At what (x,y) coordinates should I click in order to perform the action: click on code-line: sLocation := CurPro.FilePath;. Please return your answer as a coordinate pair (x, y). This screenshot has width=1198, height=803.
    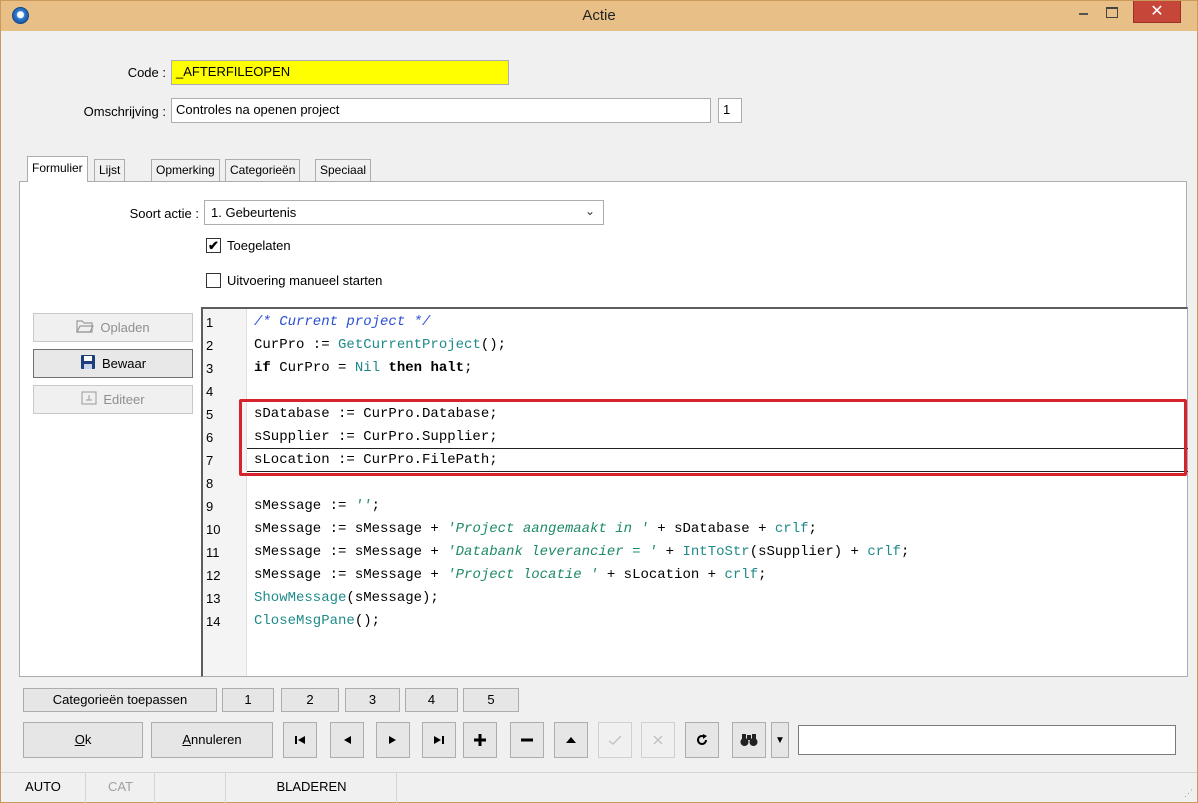
    Looking at the image, I should click on (376, 460).